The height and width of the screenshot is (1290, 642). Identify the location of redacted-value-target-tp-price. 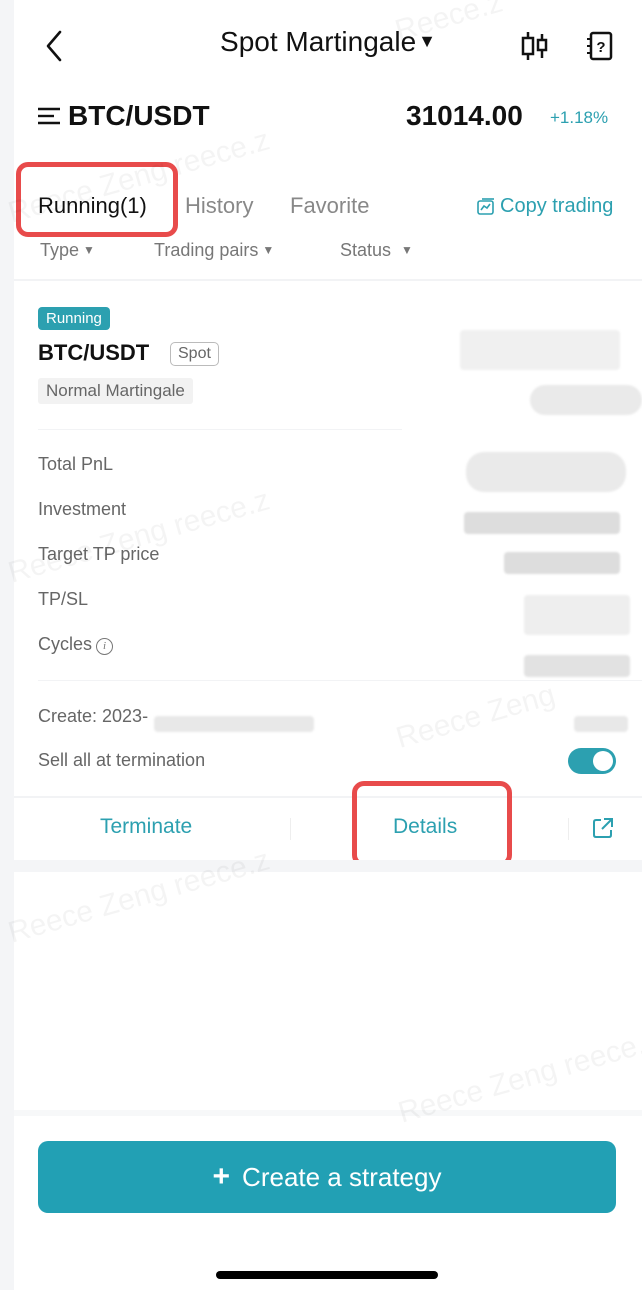
(562, 563).